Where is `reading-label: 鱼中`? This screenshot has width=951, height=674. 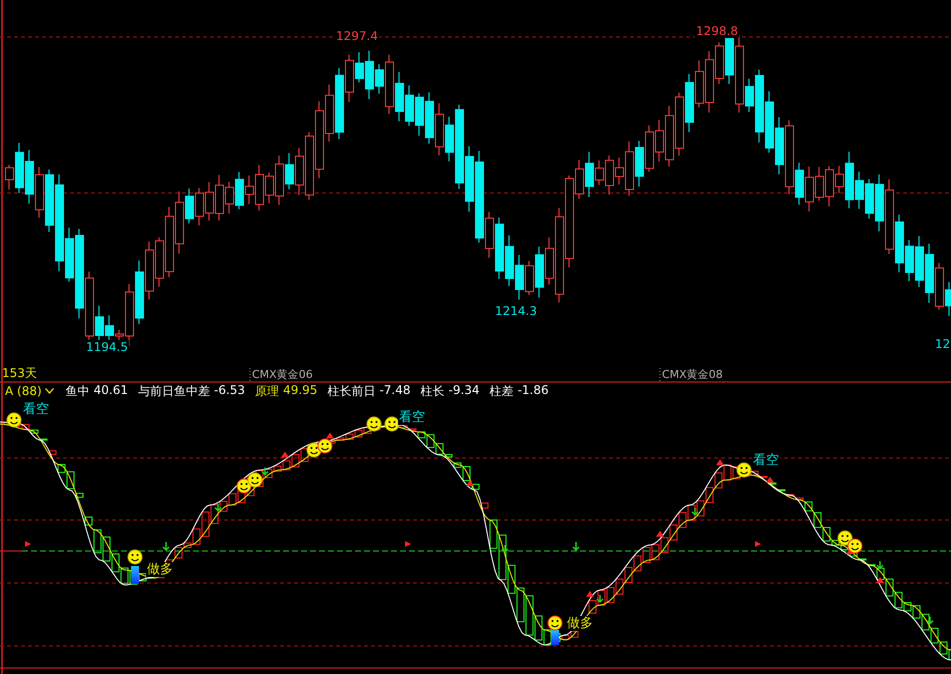 reading-label: 鱼中 is located at coordinates (78, 391).